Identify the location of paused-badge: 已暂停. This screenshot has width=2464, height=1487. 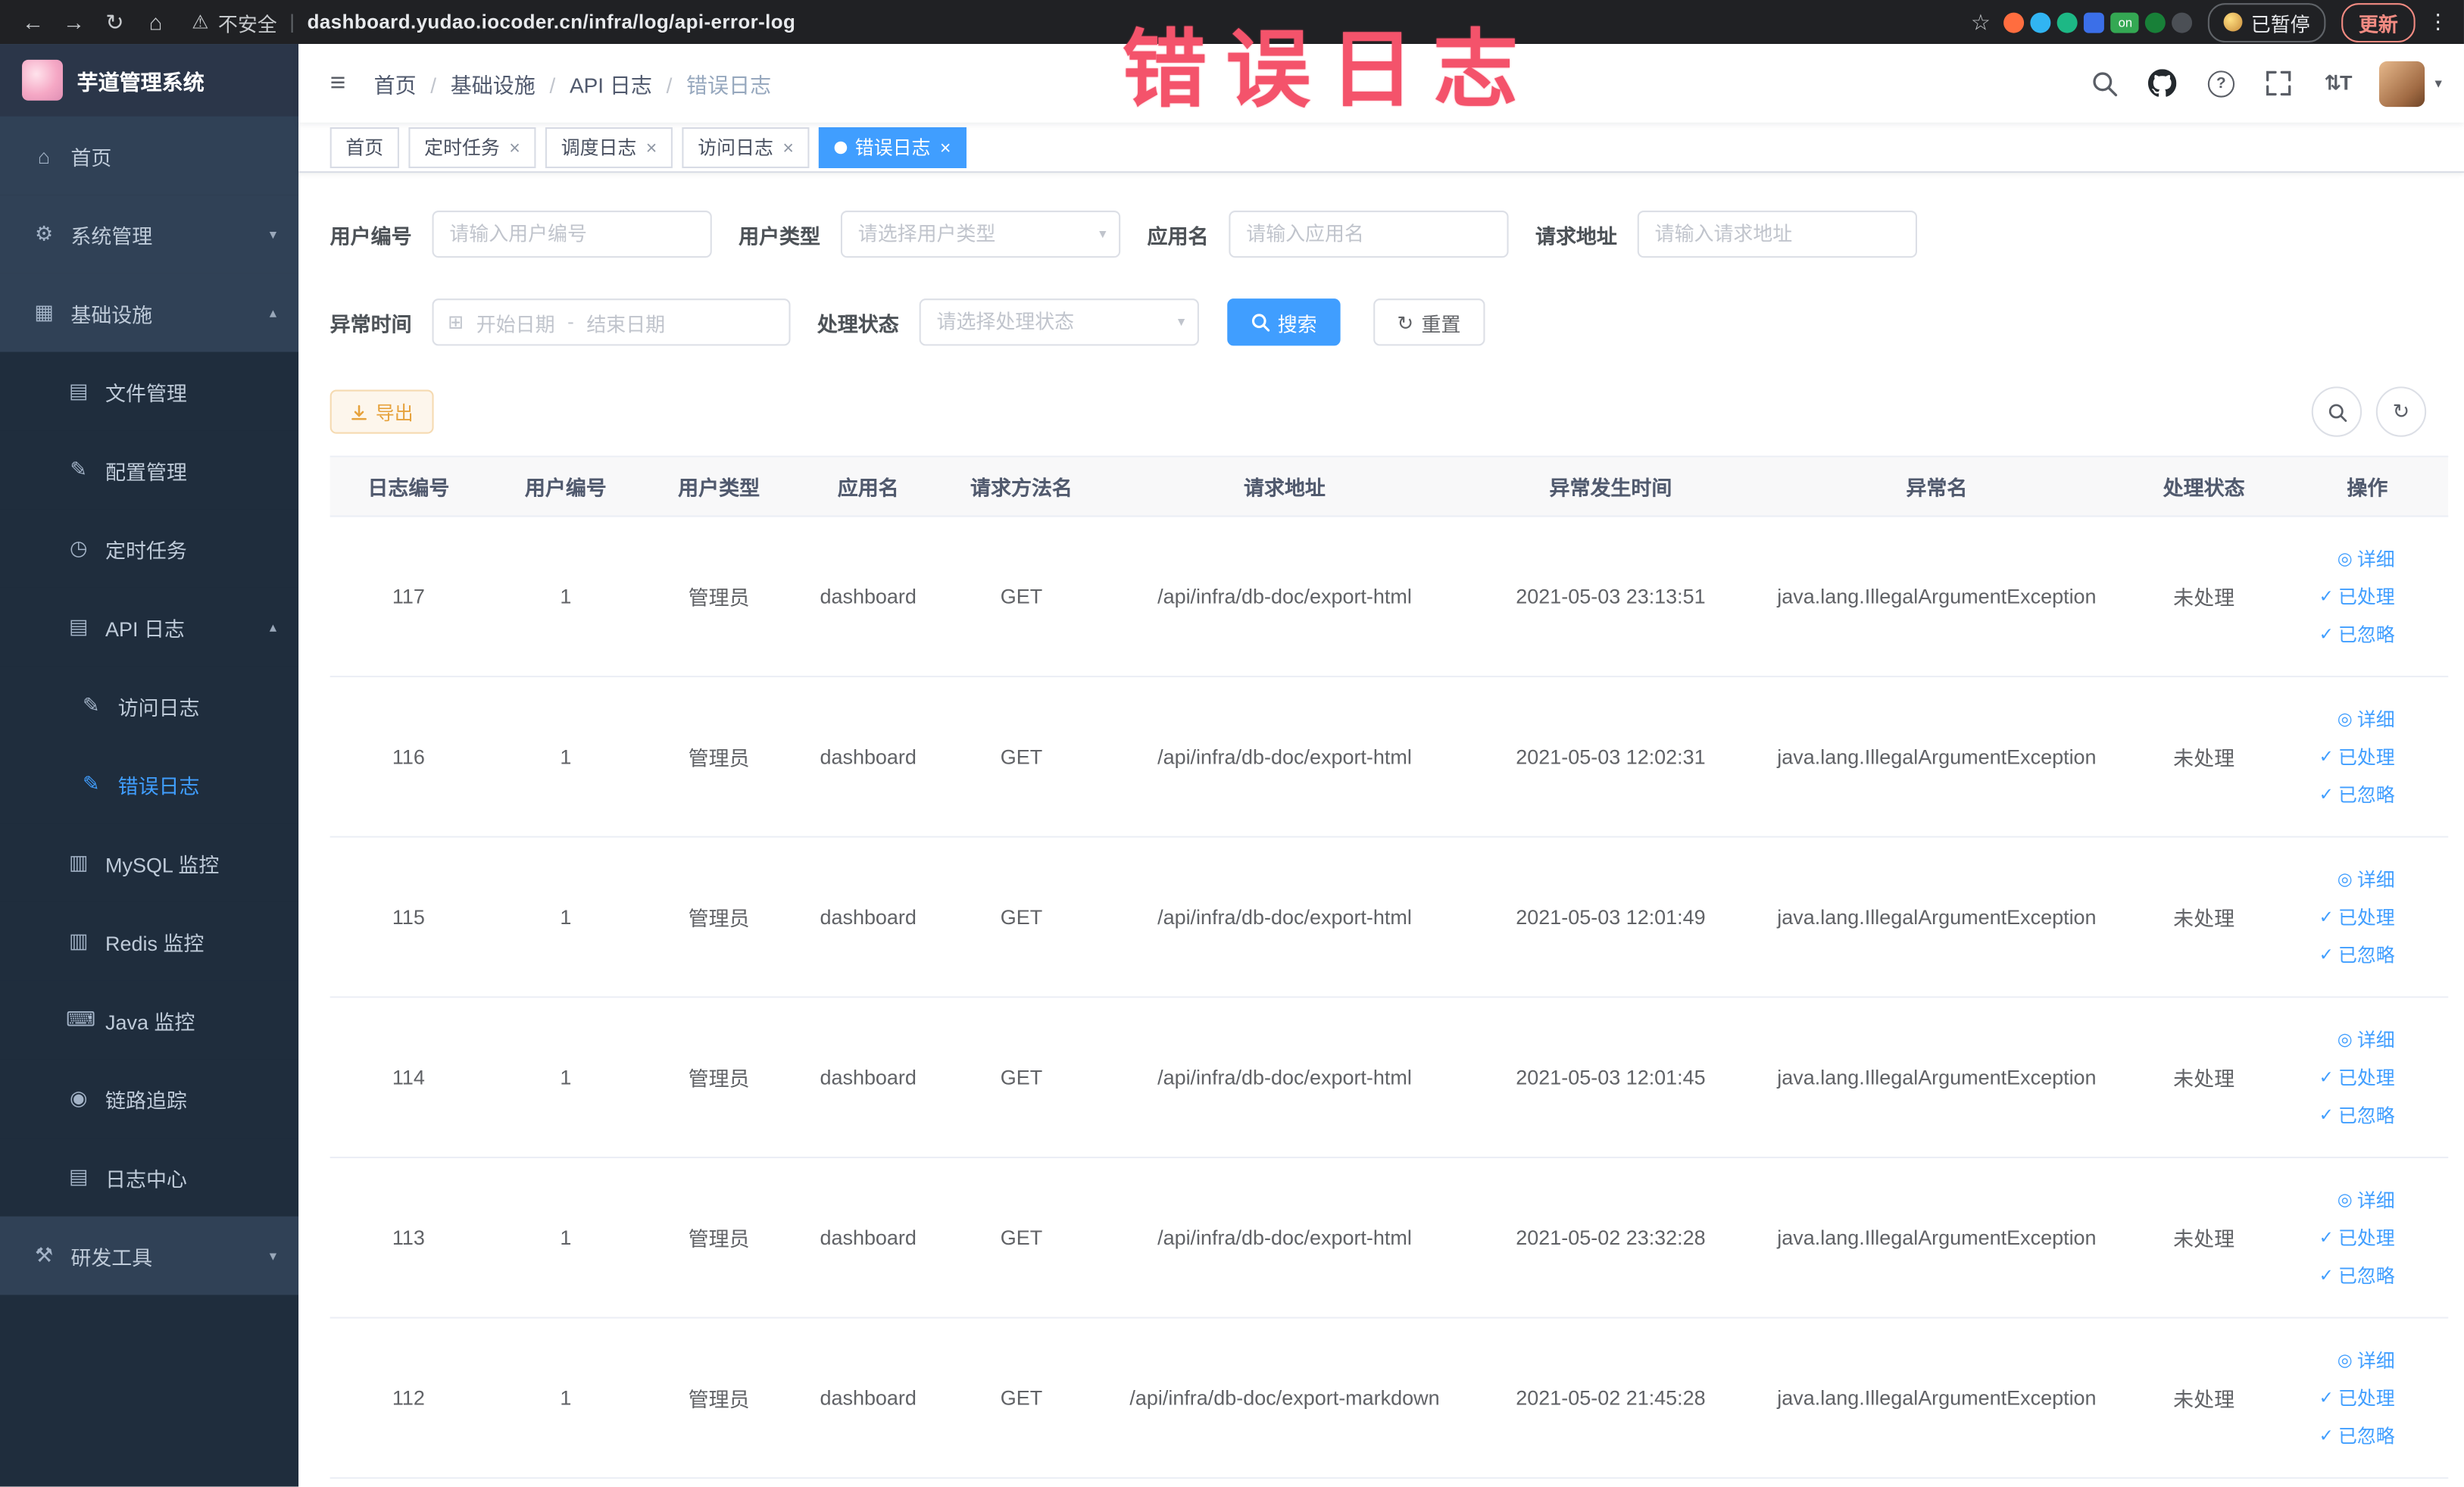
(2267, 22).